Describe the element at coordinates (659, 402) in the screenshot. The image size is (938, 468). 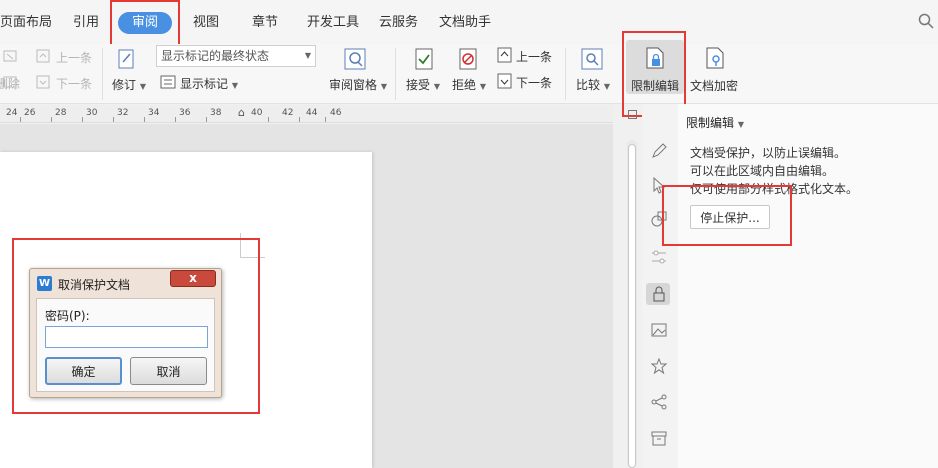
I see `share-icon` at that location.